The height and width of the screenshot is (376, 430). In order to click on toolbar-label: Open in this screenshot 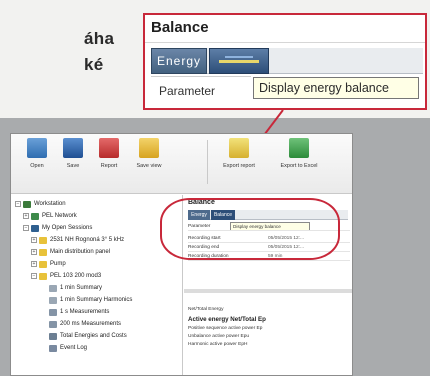, I will do `click(37, 166)`.